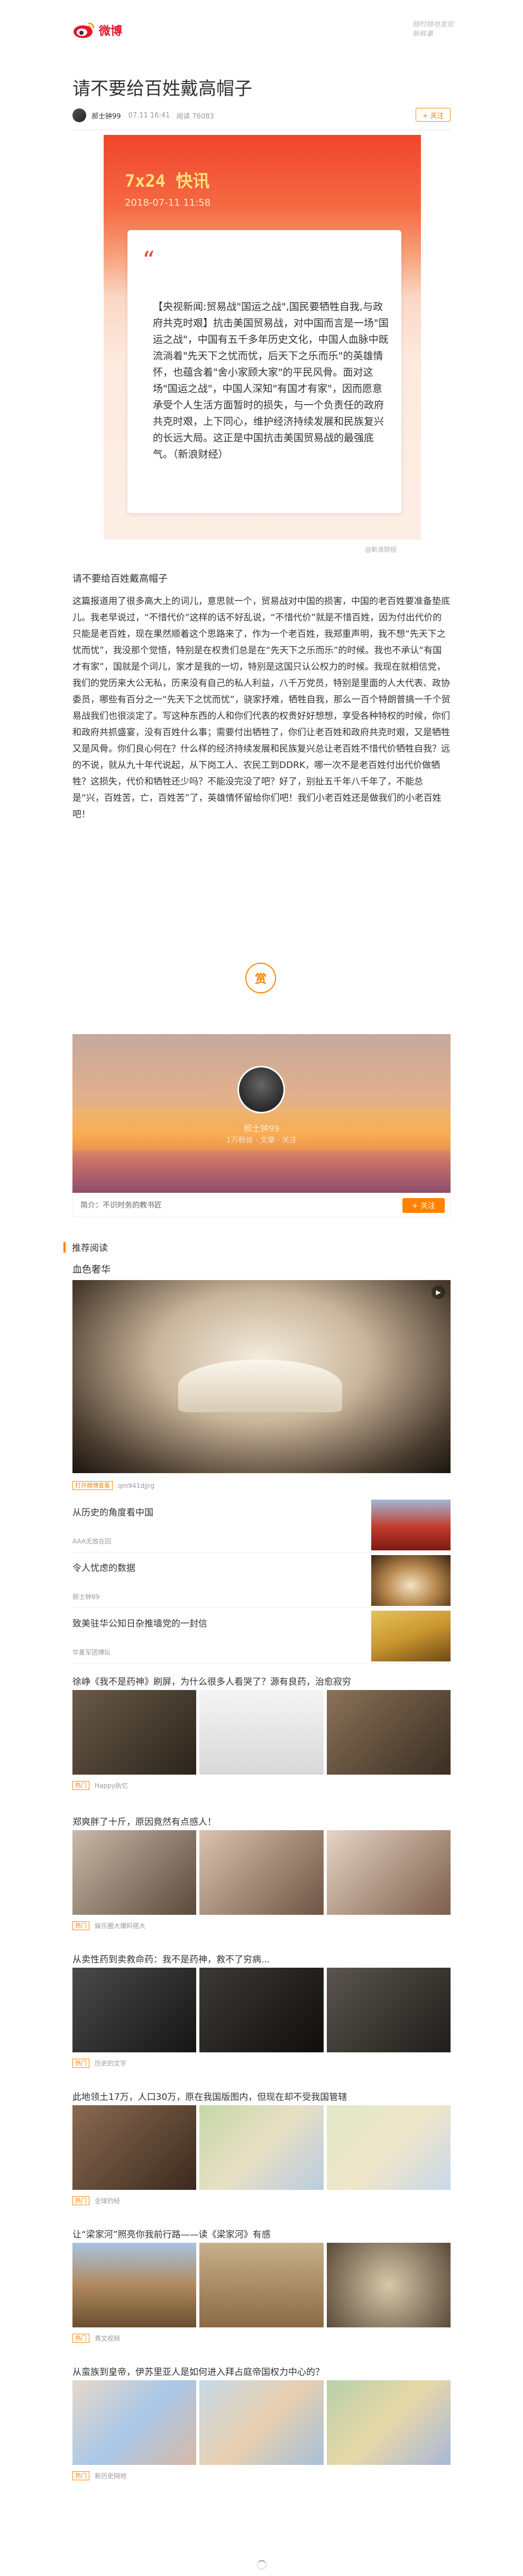  Describe the element at coordinates (261, 2201) in the screenshot. I see `multi-item-meta: 热门 全球的经` at that location.